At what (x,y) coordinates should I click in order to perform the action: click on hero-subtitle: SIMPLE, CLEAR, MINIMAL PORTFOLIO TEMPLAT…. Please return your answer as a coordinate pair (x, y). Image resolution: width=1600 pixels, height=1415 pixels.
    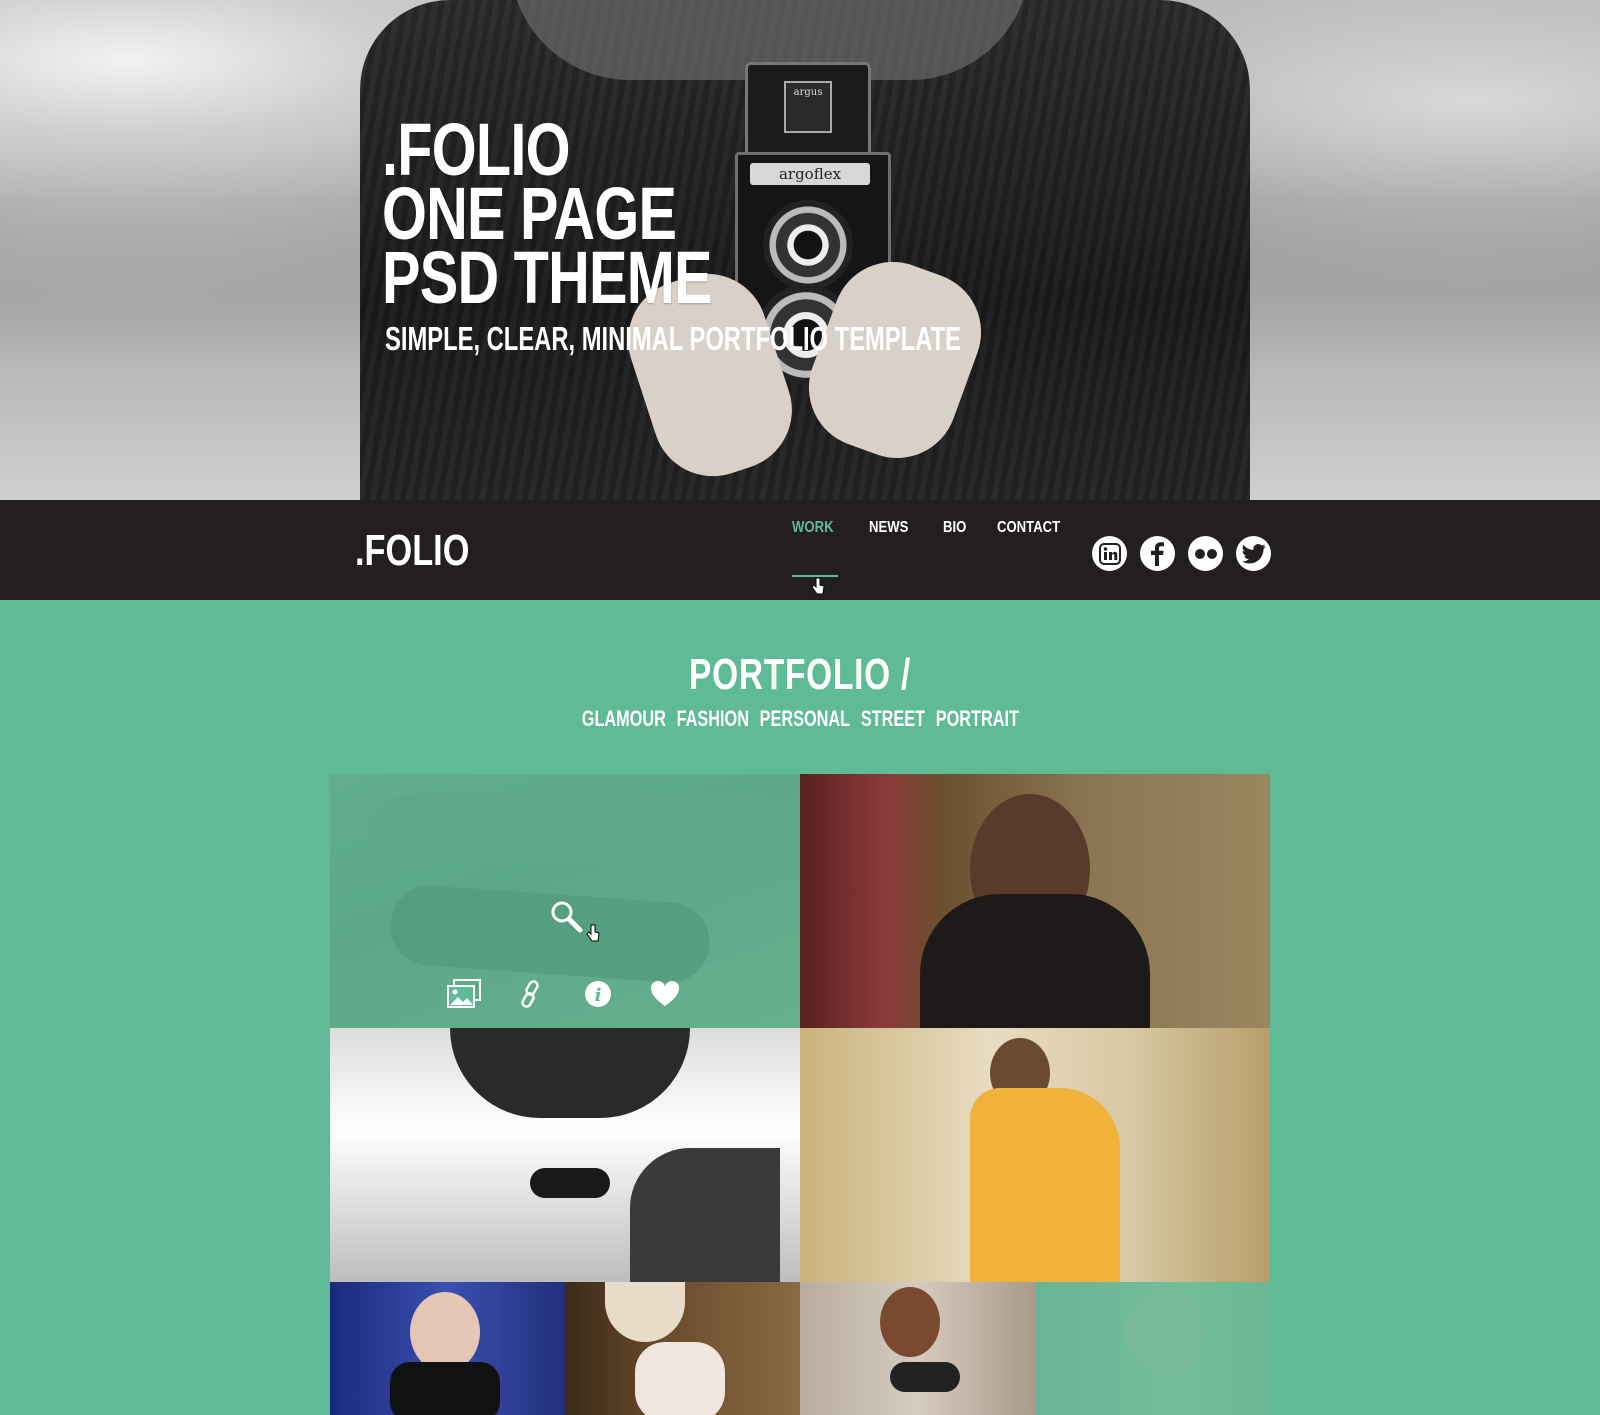
    Looking at the image, I should click on (673, 338).